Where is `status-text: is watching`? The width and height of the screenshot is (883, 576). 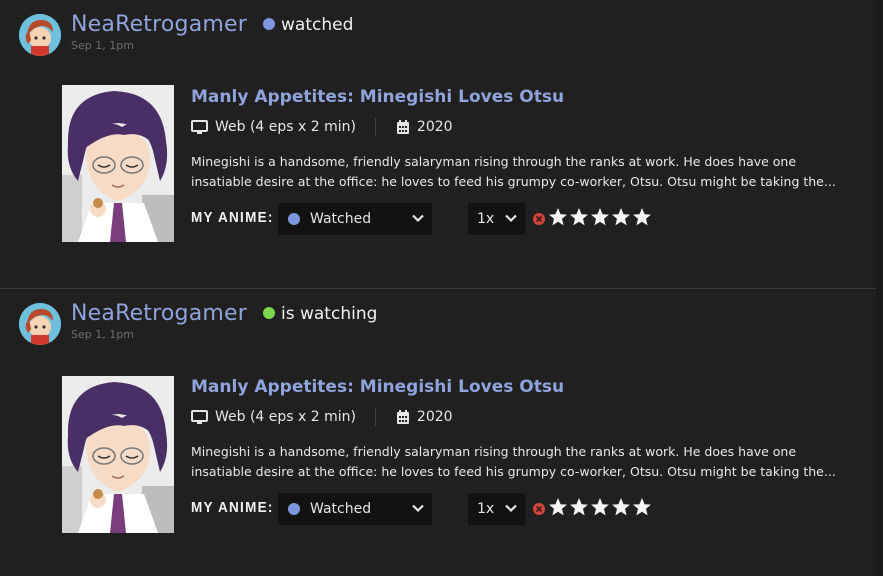 status-text: is watching is located at coordinates (329, 314).